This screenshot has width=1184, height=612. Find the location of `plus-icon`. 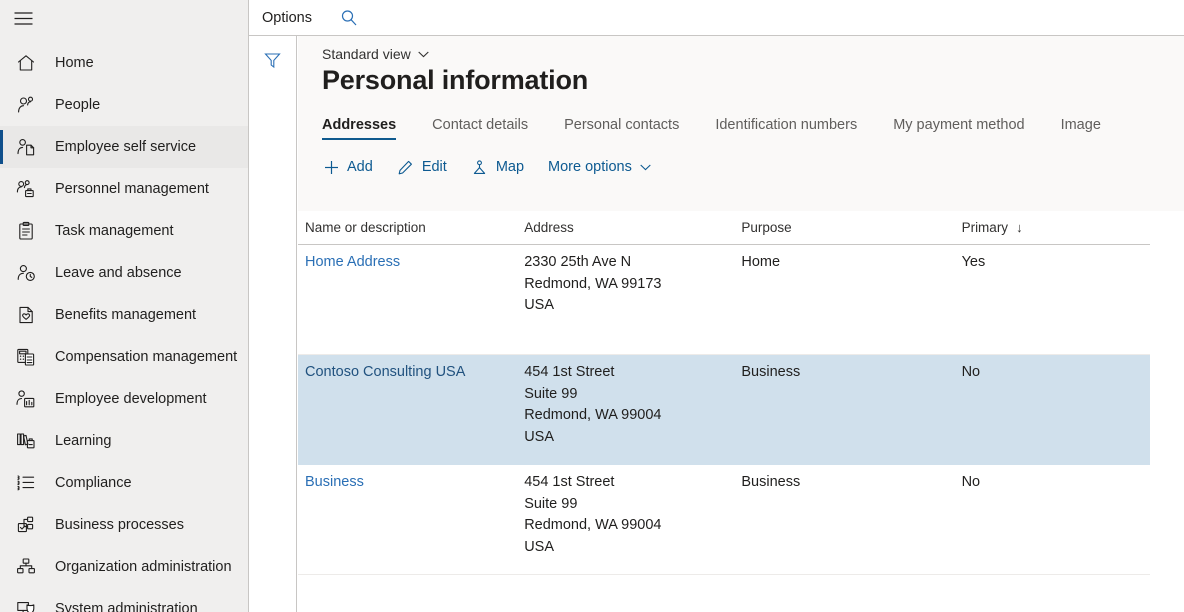

plus-icon is located at coordinates (331, 167).